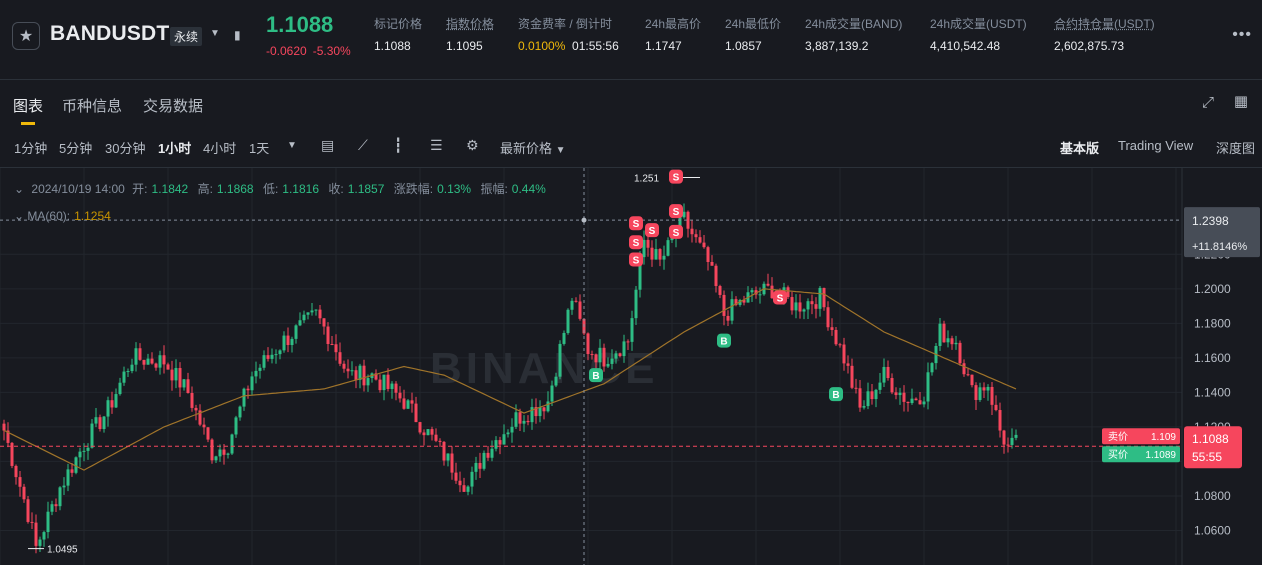 This screenshot has height=565, width=1262. I want to click on ma-collapse-chevron-icon: ⌄, so click(19, 216).